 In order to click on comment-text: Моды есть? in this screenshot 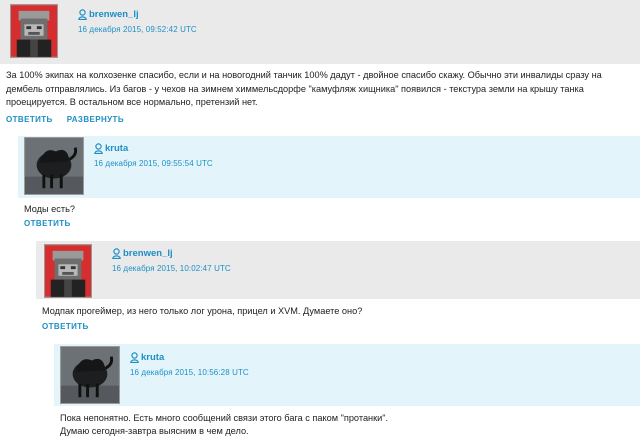, I will do `click(49, 209)`.